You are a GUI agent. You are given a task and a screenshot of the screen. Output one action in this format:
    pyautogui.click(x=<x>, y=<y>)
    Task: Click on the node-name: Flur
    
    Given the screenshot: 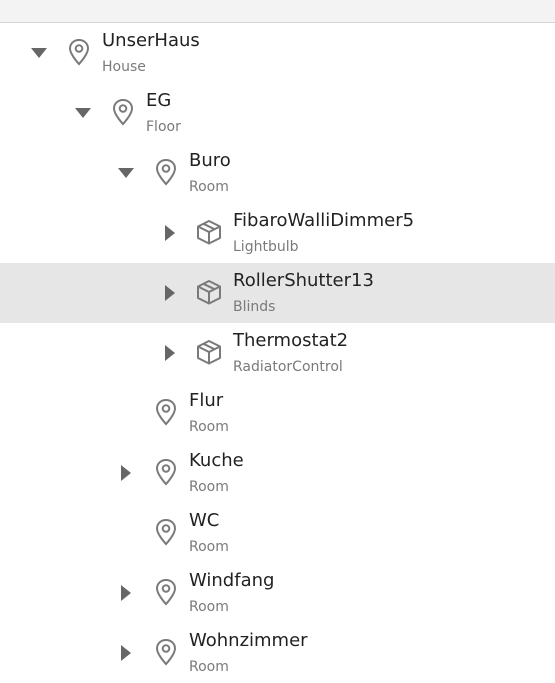 What is the action you would take?
    pyautogui.click(x=206, y=400)
    